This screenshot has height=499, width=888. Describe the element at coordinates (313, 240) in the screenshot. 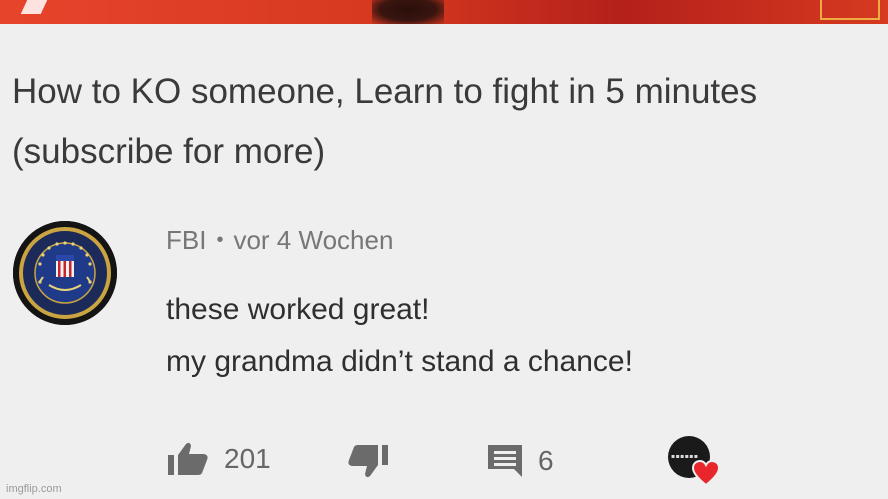

I see `comment-timestamp: vor 4 Wochen` at that location.